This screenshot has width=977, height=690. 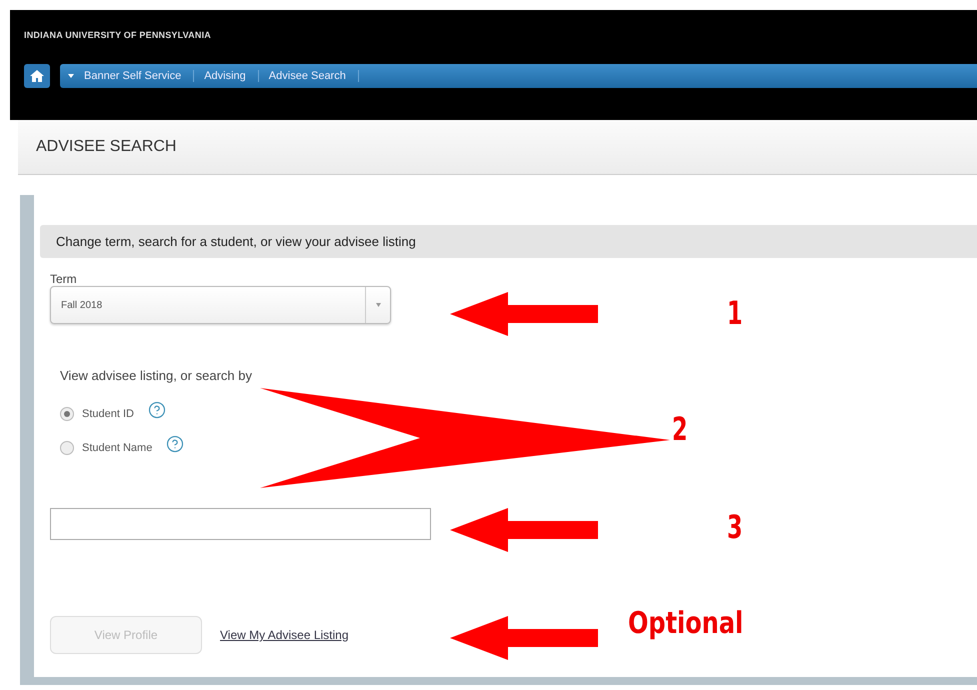 What do you see at coordinates (735, 527) in the screenshot?
I see `annotation-label: 3` at bounding box center [735, 527].